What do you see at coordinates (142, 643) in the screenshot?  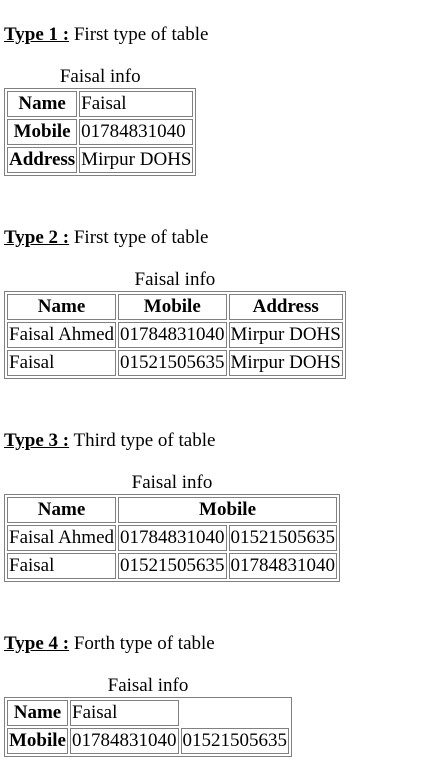 I see `section-description: Forth type of table` at bounding box center [142, 643].